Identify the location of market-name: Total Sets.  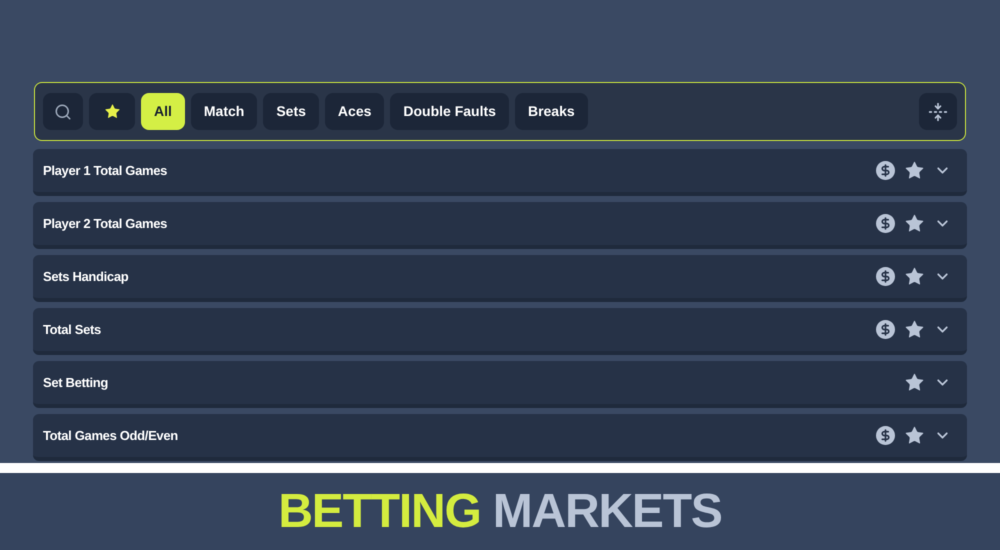
(72, 329).